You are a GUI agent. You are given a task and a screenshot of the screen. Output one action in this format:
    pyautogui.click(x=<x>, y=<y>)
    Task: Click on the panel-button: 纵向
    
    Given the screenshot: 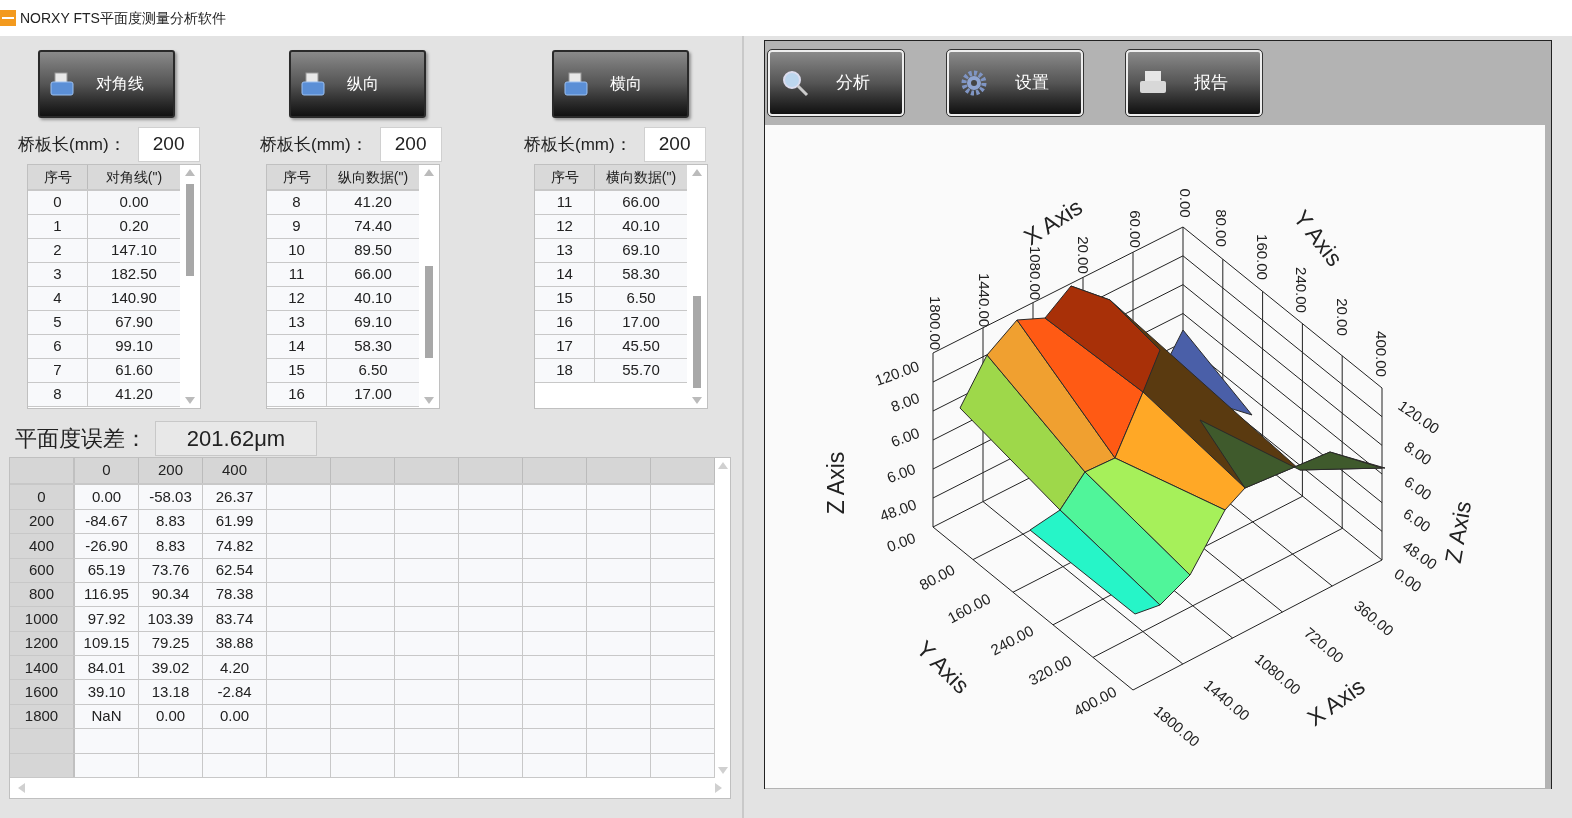 What is the action you would take?
    pyautogui.click(x=357, y=84)
    